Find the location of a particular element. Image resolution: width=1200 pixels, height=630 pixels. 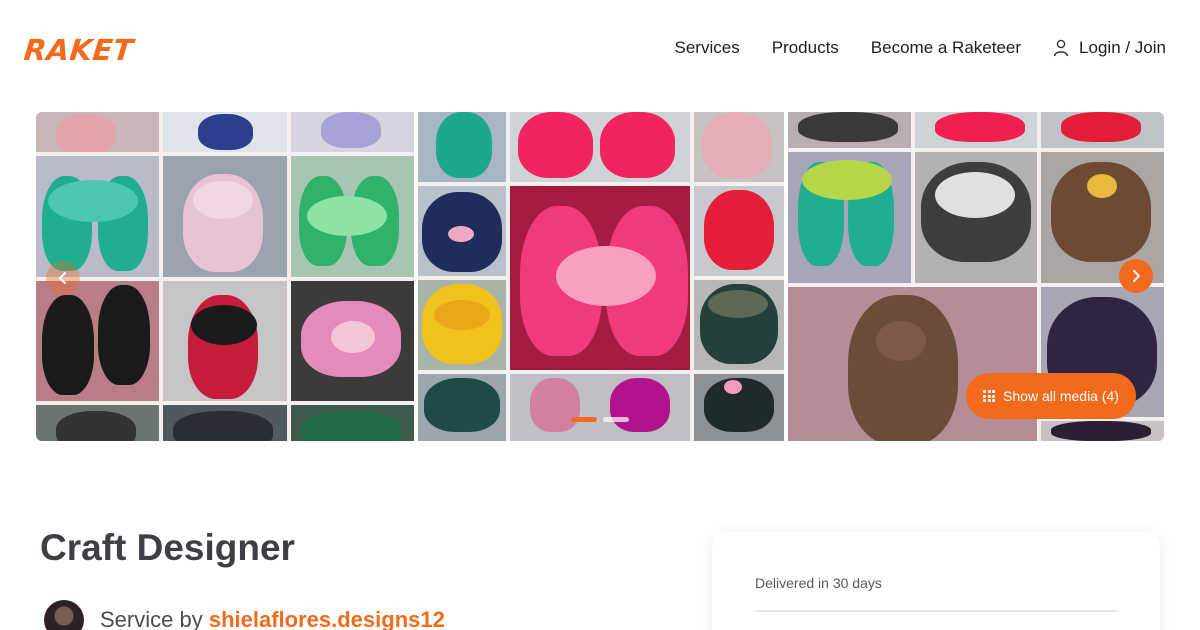

show-all-media-button: Show all media (4) is located at coordinates (1051, 396).